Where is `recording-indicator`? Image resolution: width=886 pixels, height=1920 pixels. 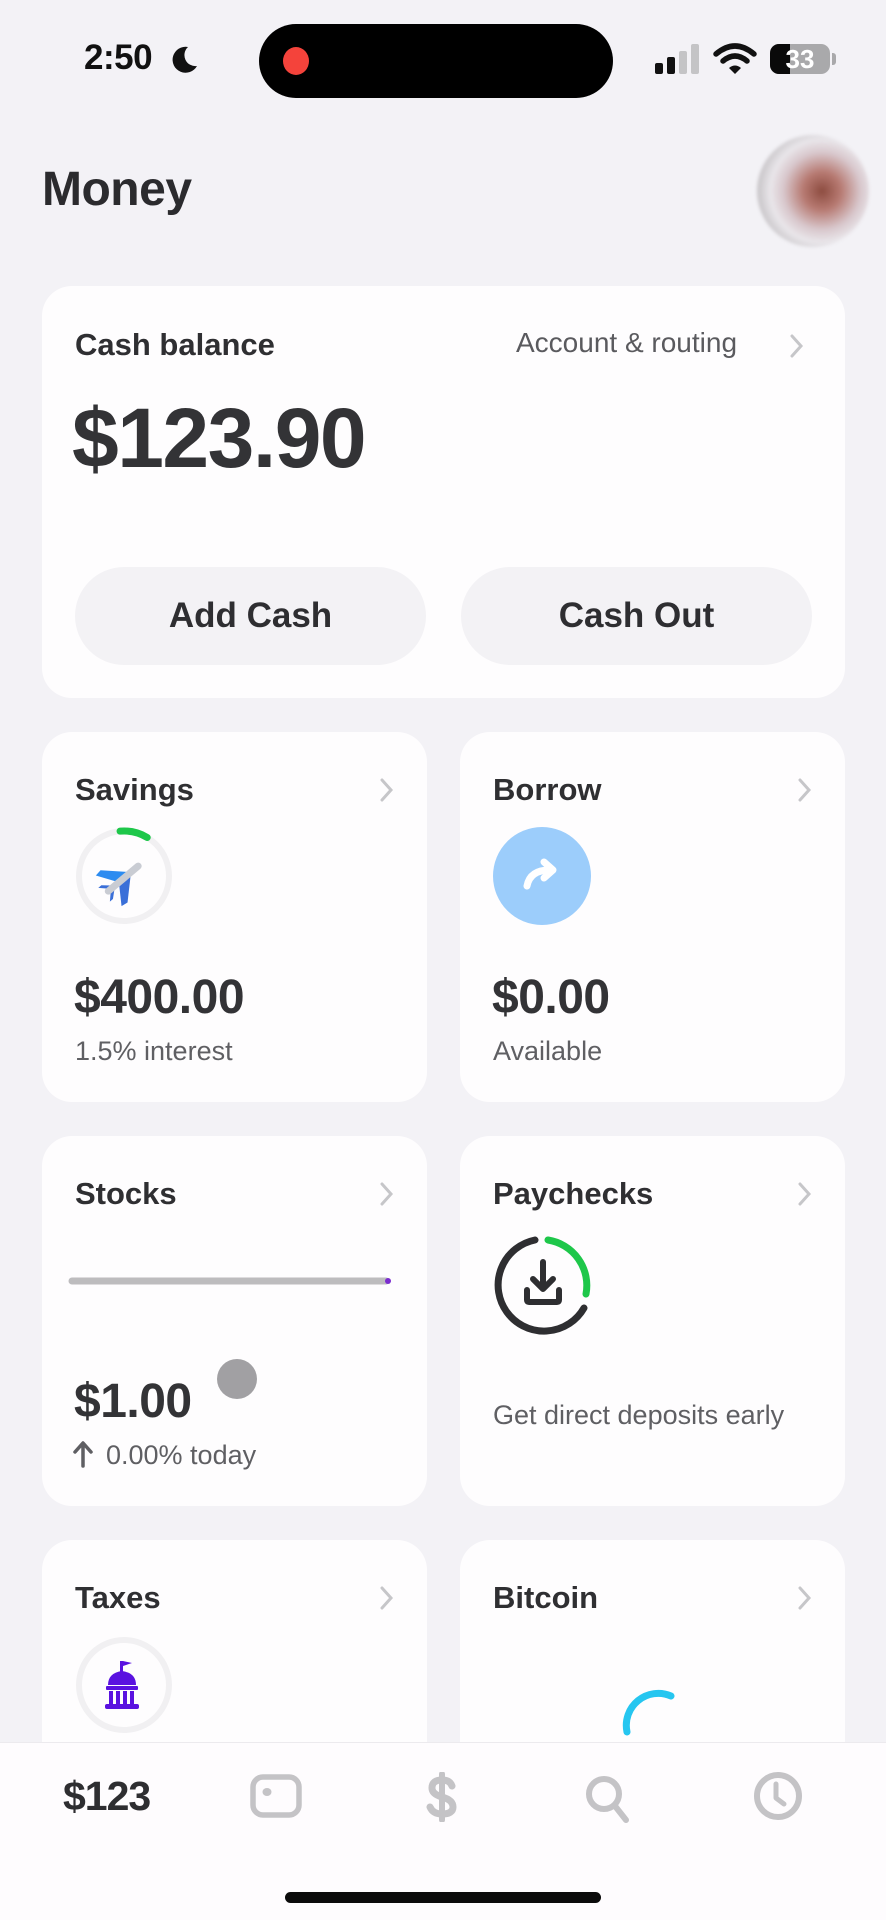 recording-indicator is located at coordinates (296, 61).